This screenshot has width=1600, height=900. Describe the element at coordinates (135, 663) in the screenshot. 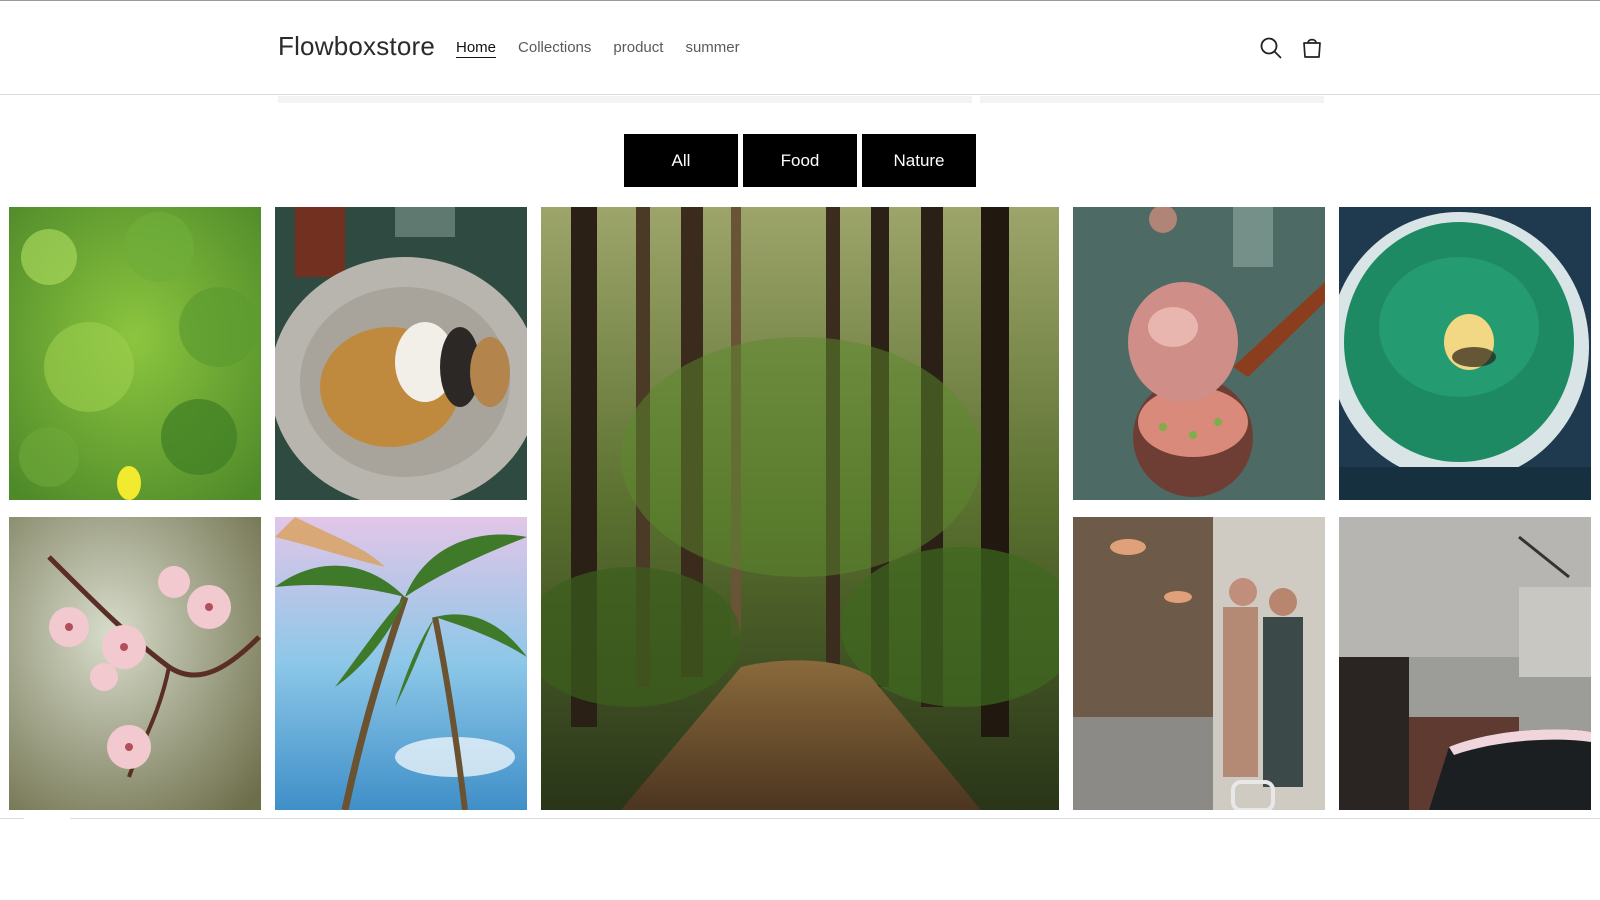

I see `cherry-blossom-photo` at that location.